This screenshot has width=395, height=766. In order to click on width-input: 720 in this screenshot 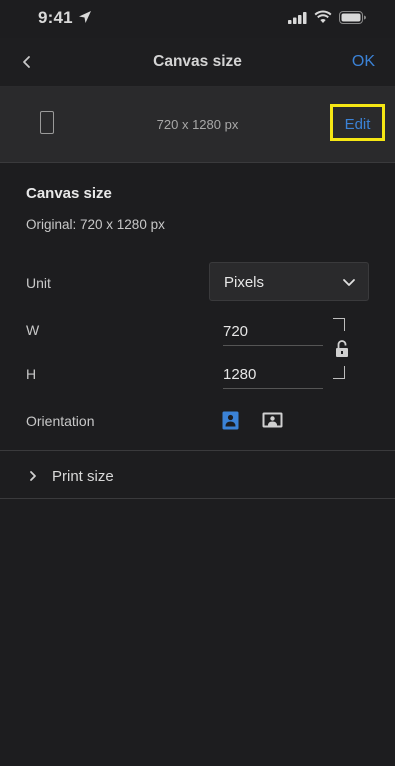, I will do `click(273, 332)`.